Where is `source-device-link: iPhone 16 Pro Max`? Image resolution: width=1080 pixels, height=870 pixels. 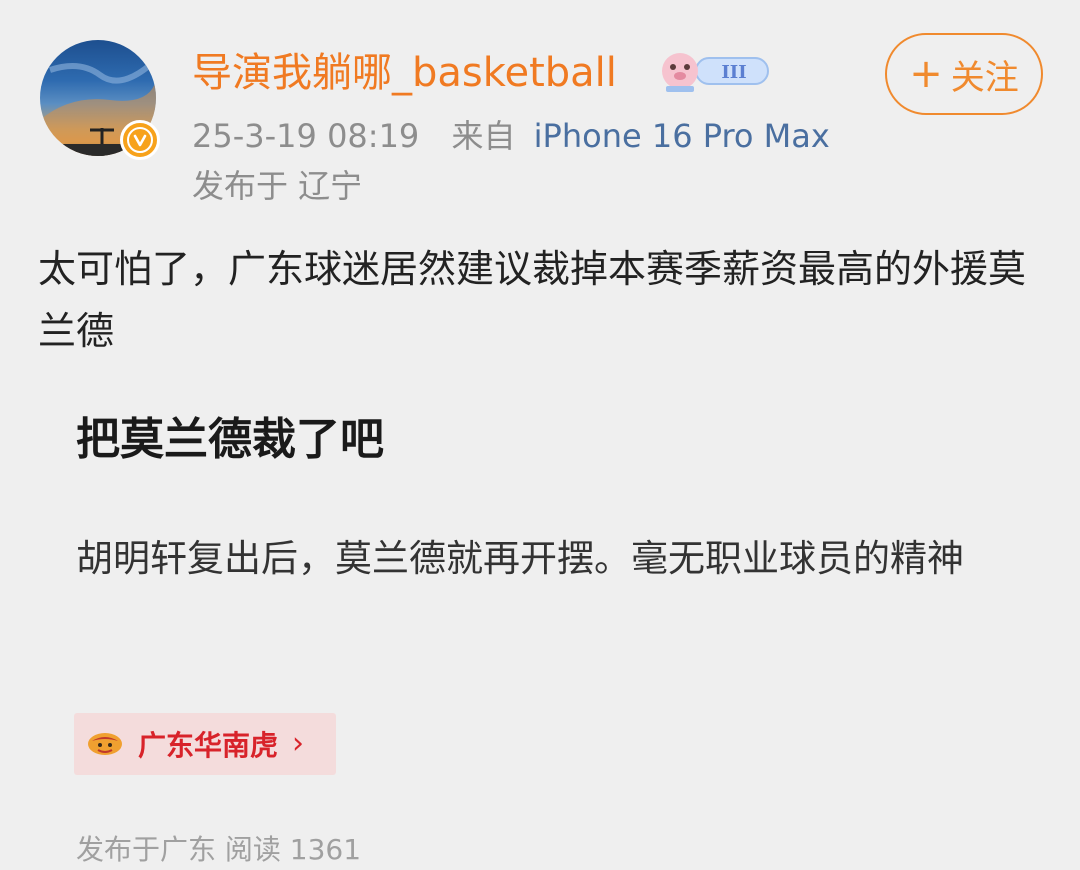 source-device-link: iPhone 16 Pro Max is located at coordinates (682, 136).